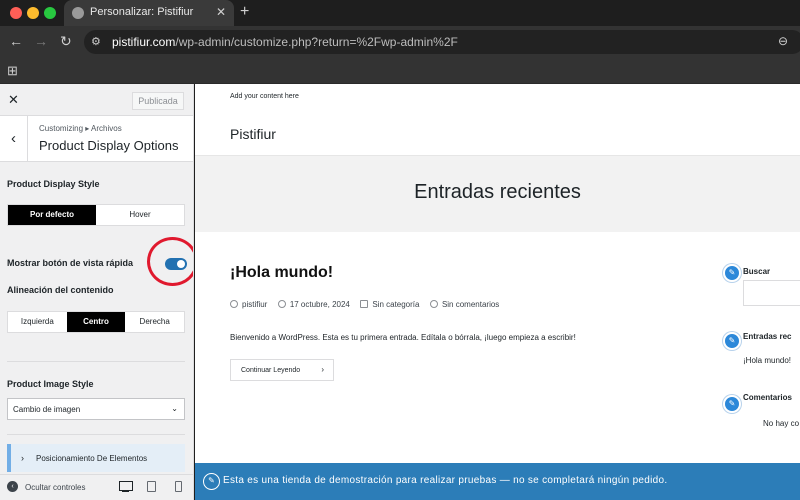 The image size is (800, 500). I want to click on forward-arrow-icon: →, so click(41, 41).